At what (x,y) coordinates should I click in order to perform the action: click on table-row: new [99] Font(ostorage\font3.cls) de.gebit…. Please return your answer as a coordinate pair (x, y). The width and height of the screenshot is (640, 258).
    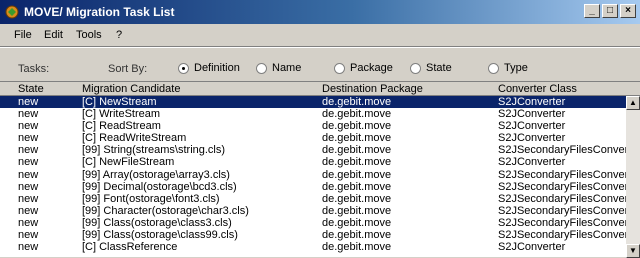
    Looking at the image, I should click on (313, 199).